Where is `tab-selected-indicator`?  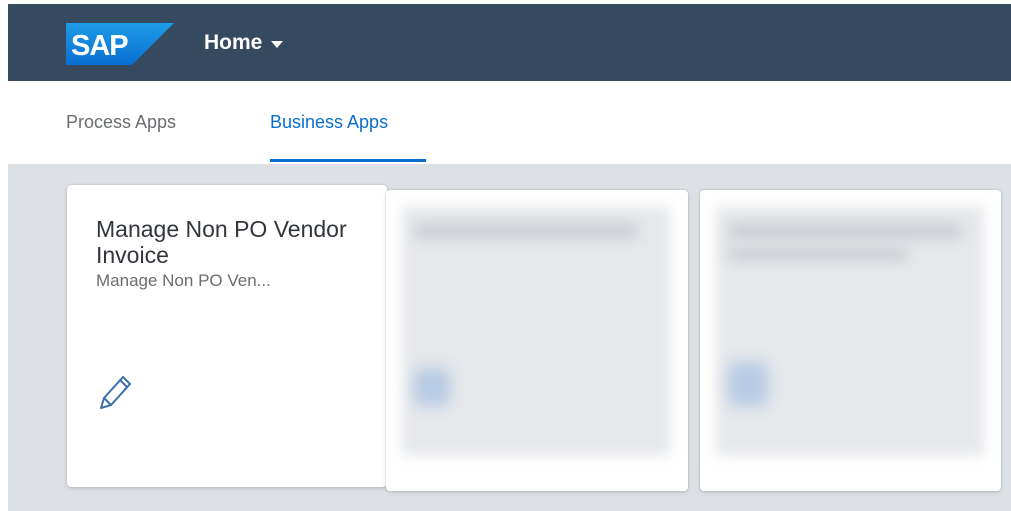
tab-selected-indicator is located at coordinates (348, 160).